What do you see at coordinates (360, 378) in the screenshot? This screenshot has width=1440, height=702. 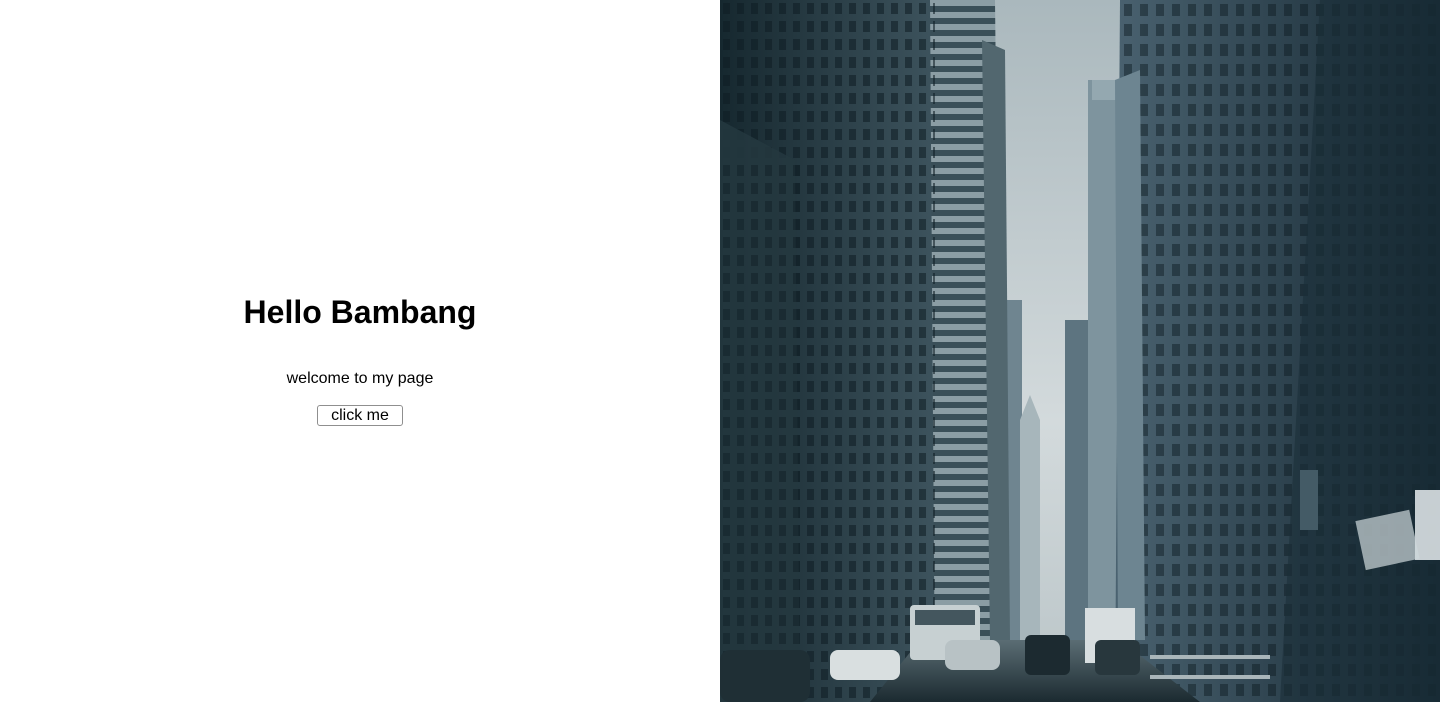 I see `welcome-text: welcome to my page` at bounding box center [360, 378].